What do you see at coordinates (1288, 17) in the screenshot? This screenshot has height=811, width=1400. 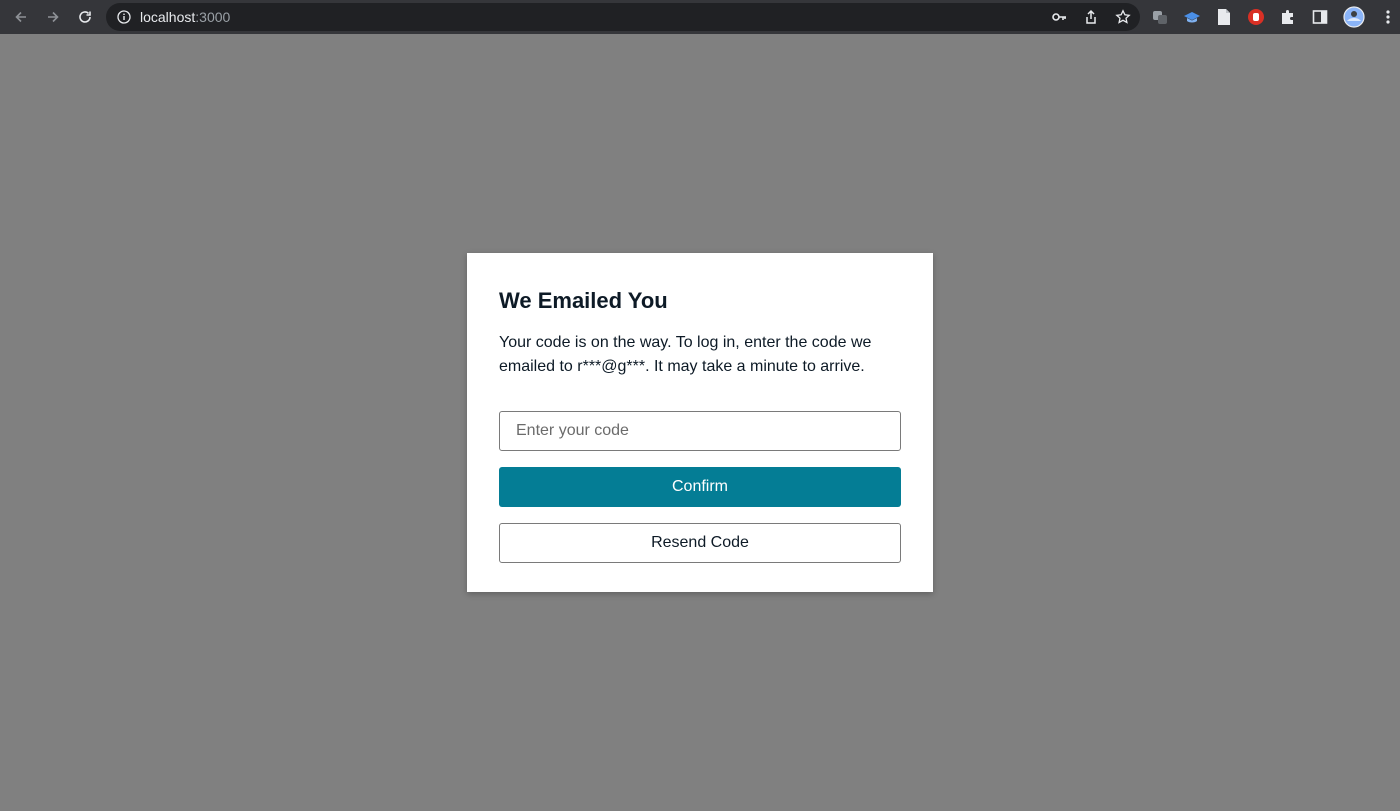 I see `puzzle-icon` at bounding box center [1288, 17].